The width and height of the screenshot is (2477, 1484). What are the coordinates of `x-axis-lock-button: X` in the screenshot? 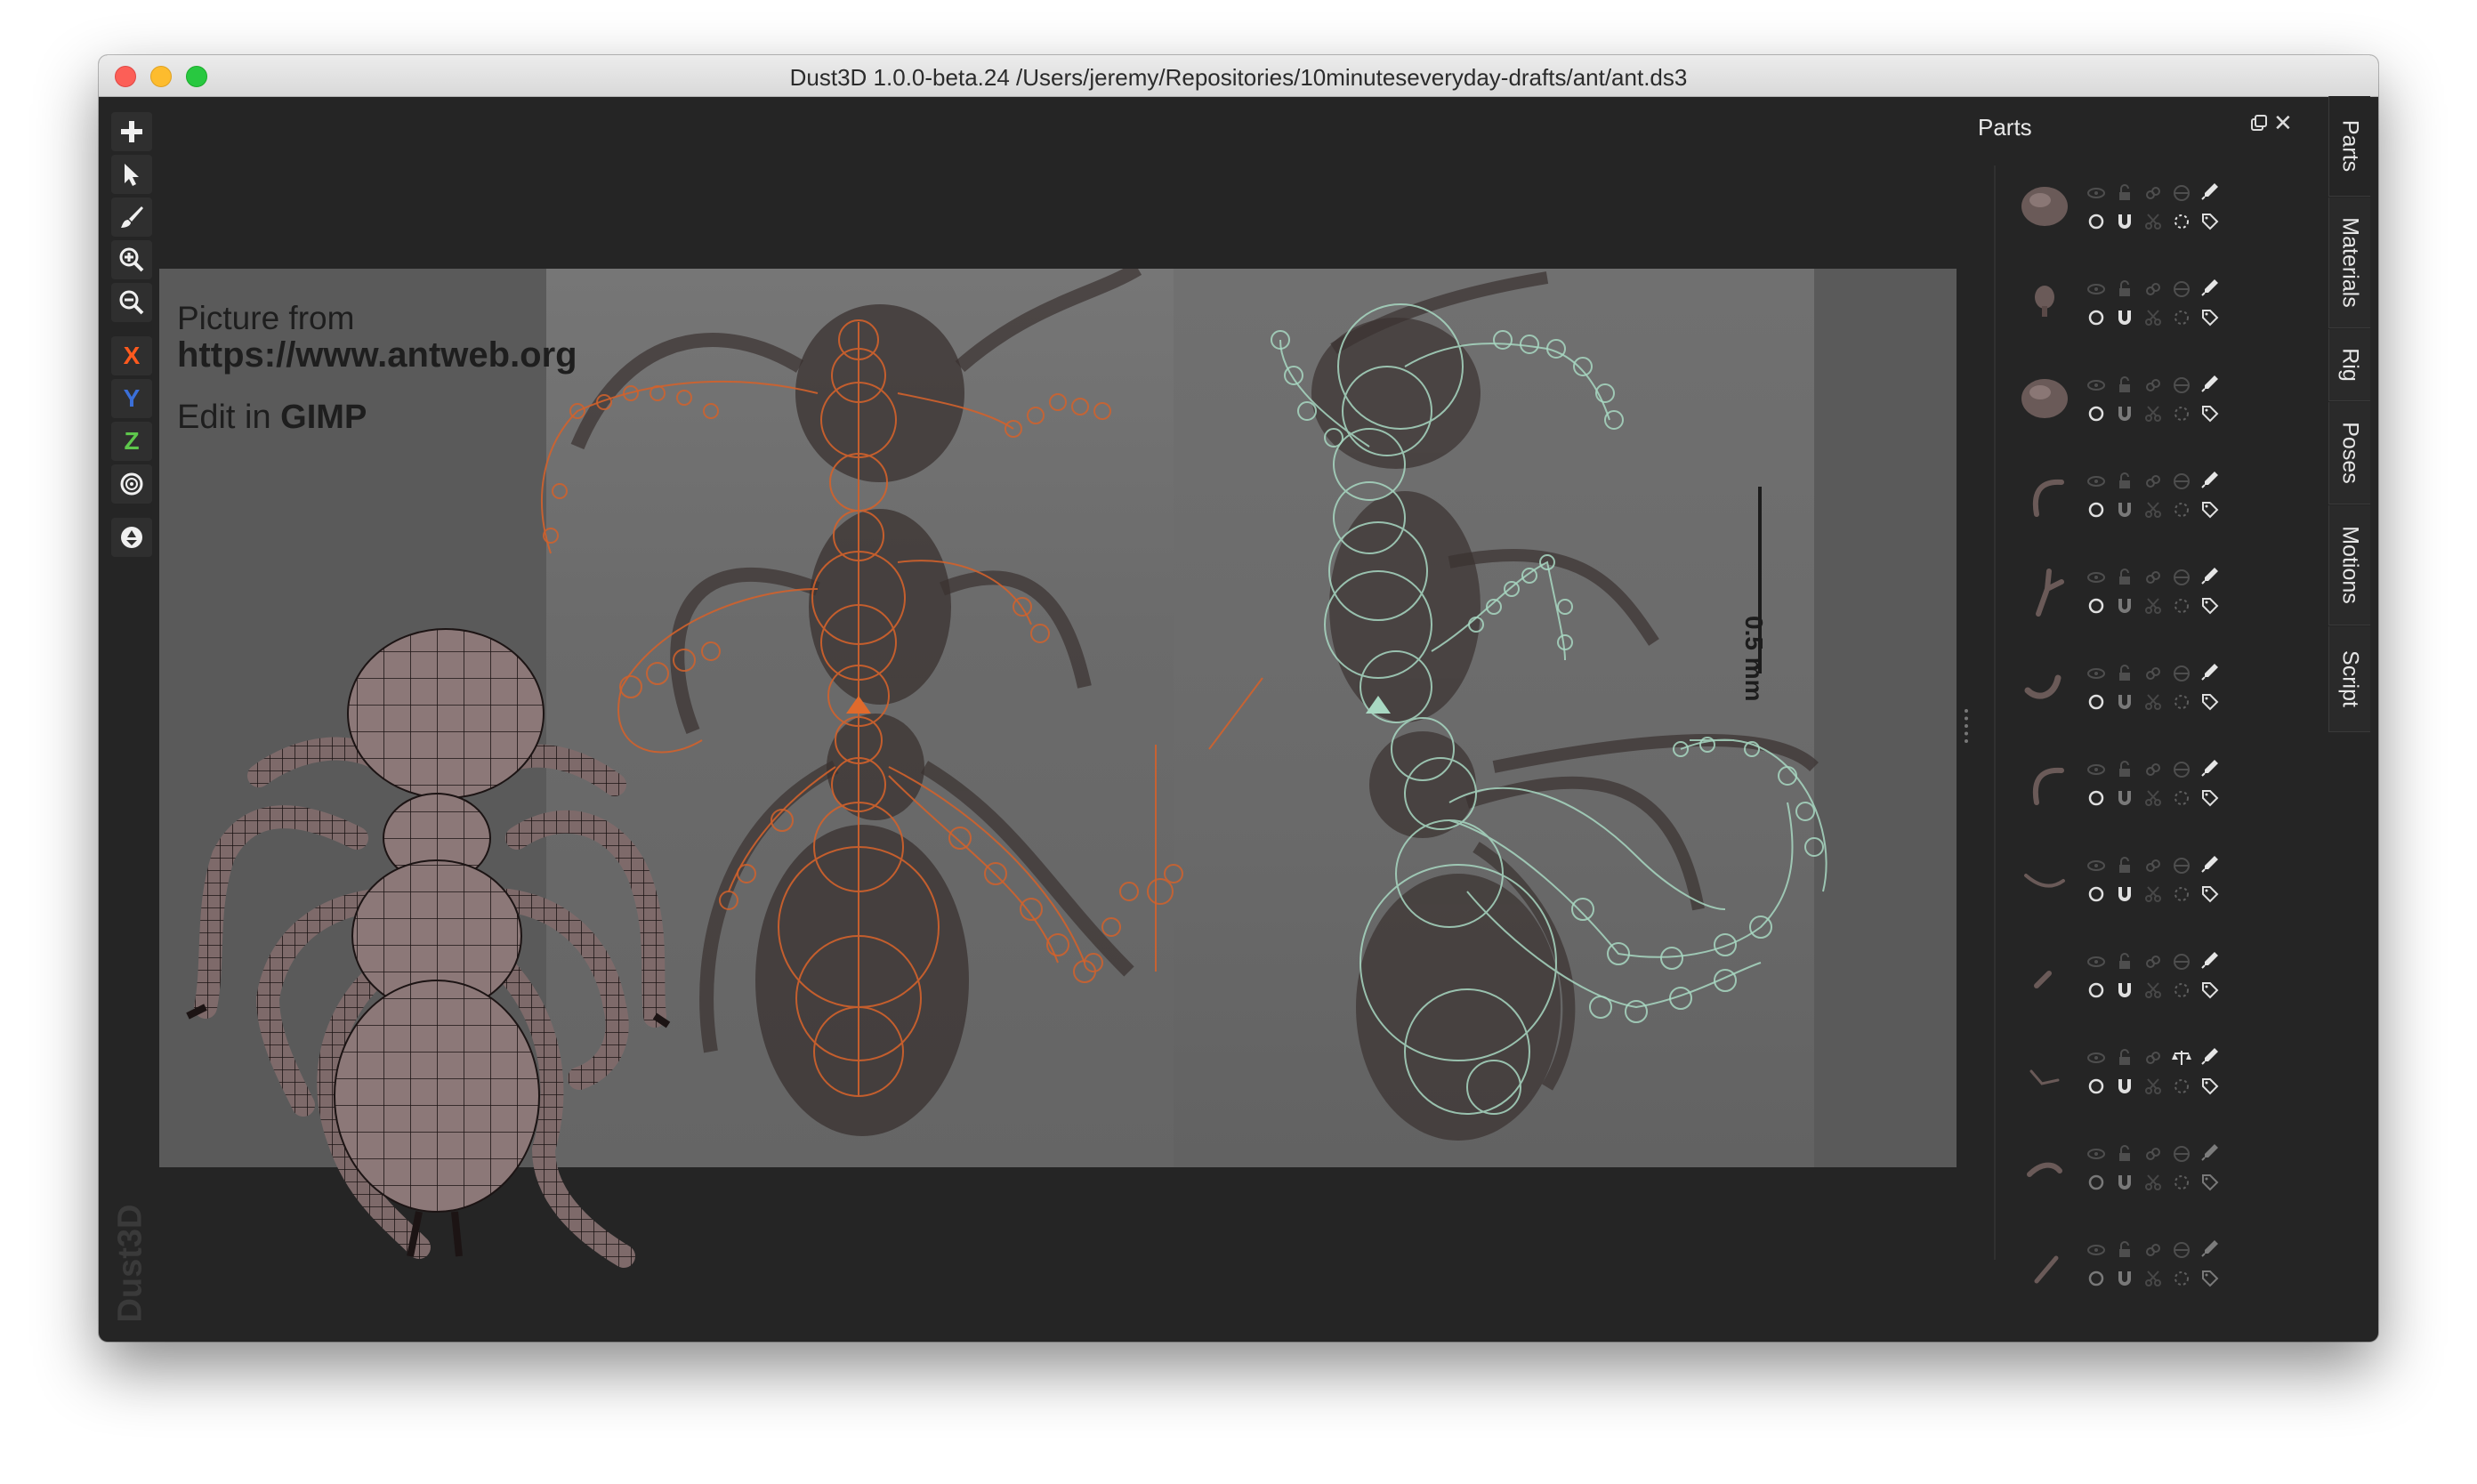 It's located at (131, 355).